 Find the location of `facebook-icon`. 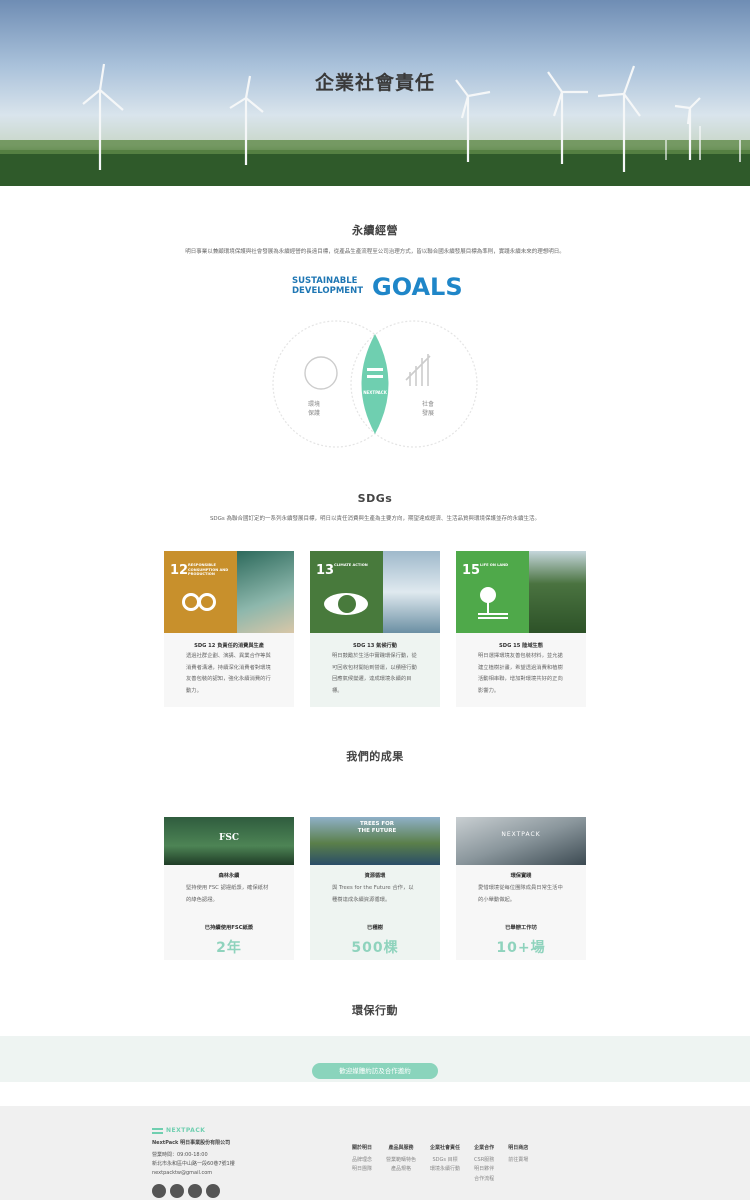

facebook-icon is located at coordinates (159, 1191).